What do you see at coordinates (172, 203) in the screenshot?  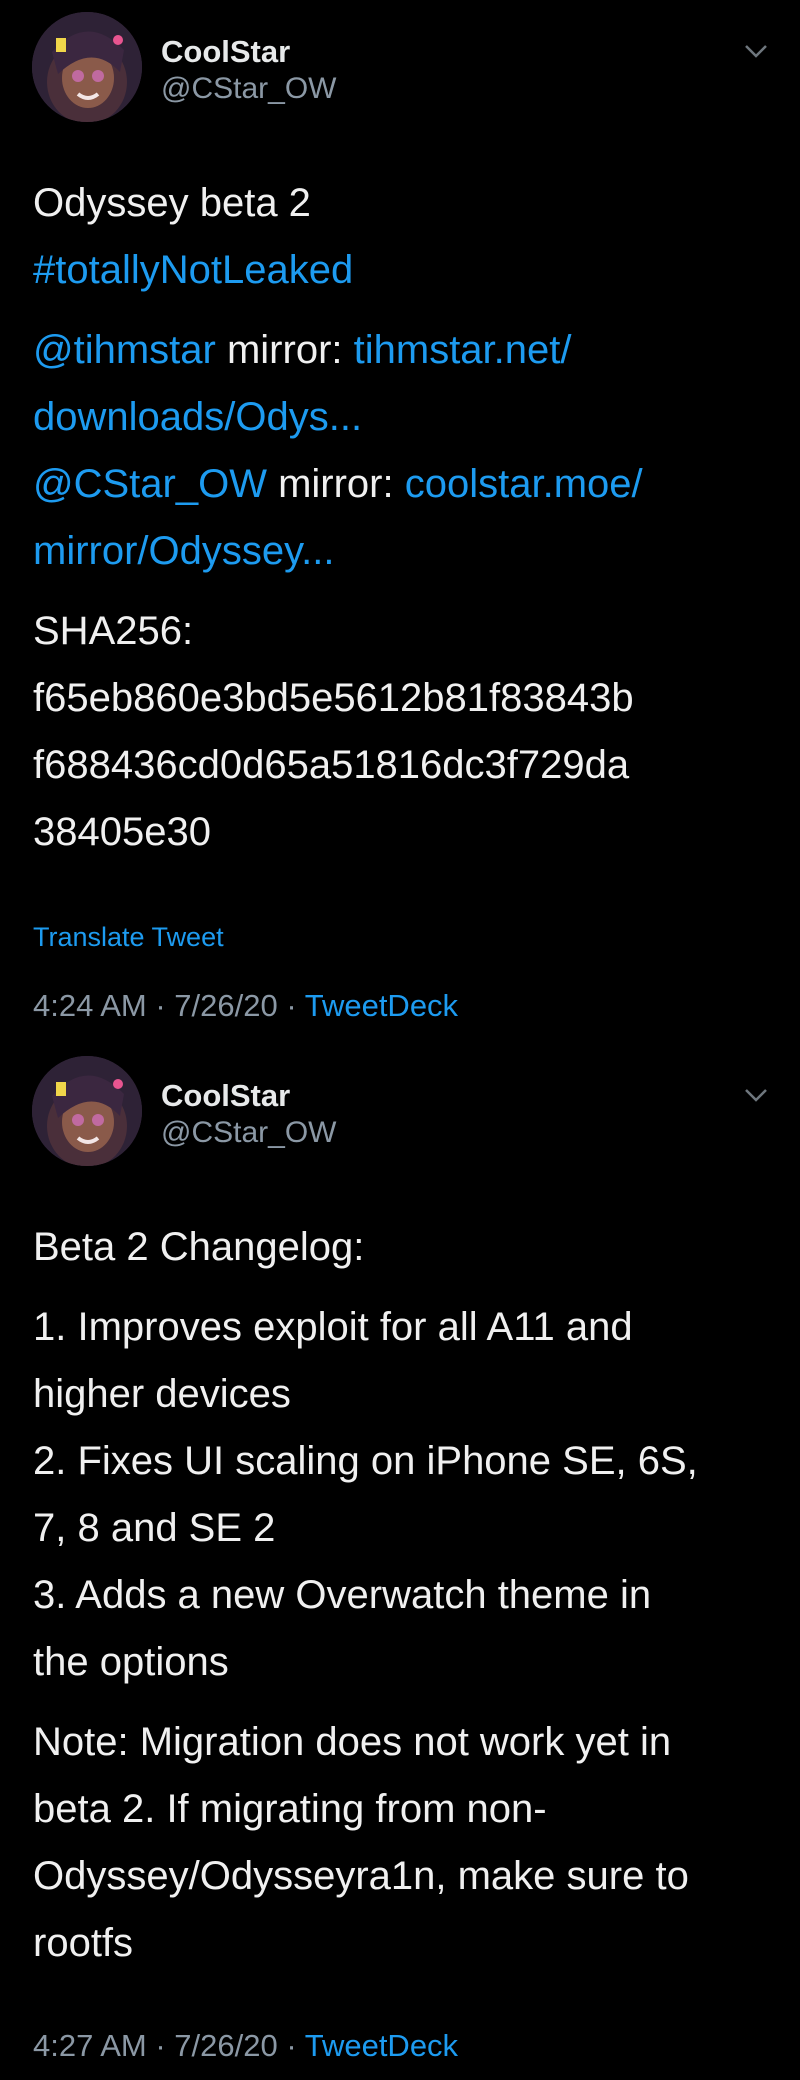 I see `tweet-title: Odyssey beta 2` at bounding box center [172, 203].